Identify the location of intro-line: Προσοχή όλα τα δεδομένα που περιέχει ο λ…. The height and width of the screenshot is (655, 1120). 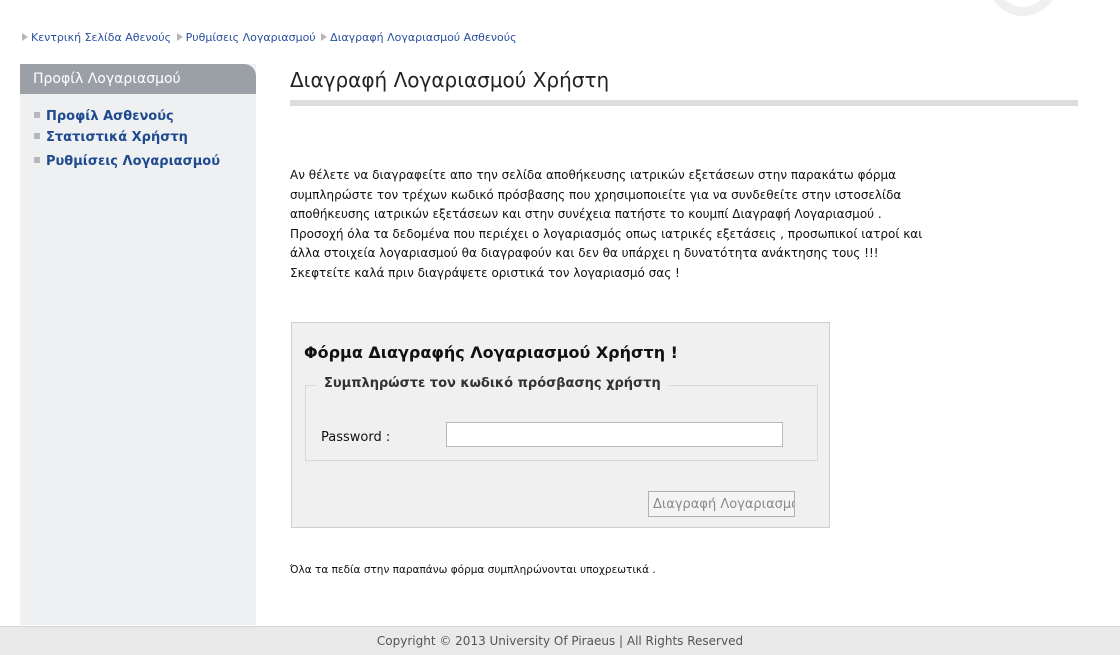
(606, 233).